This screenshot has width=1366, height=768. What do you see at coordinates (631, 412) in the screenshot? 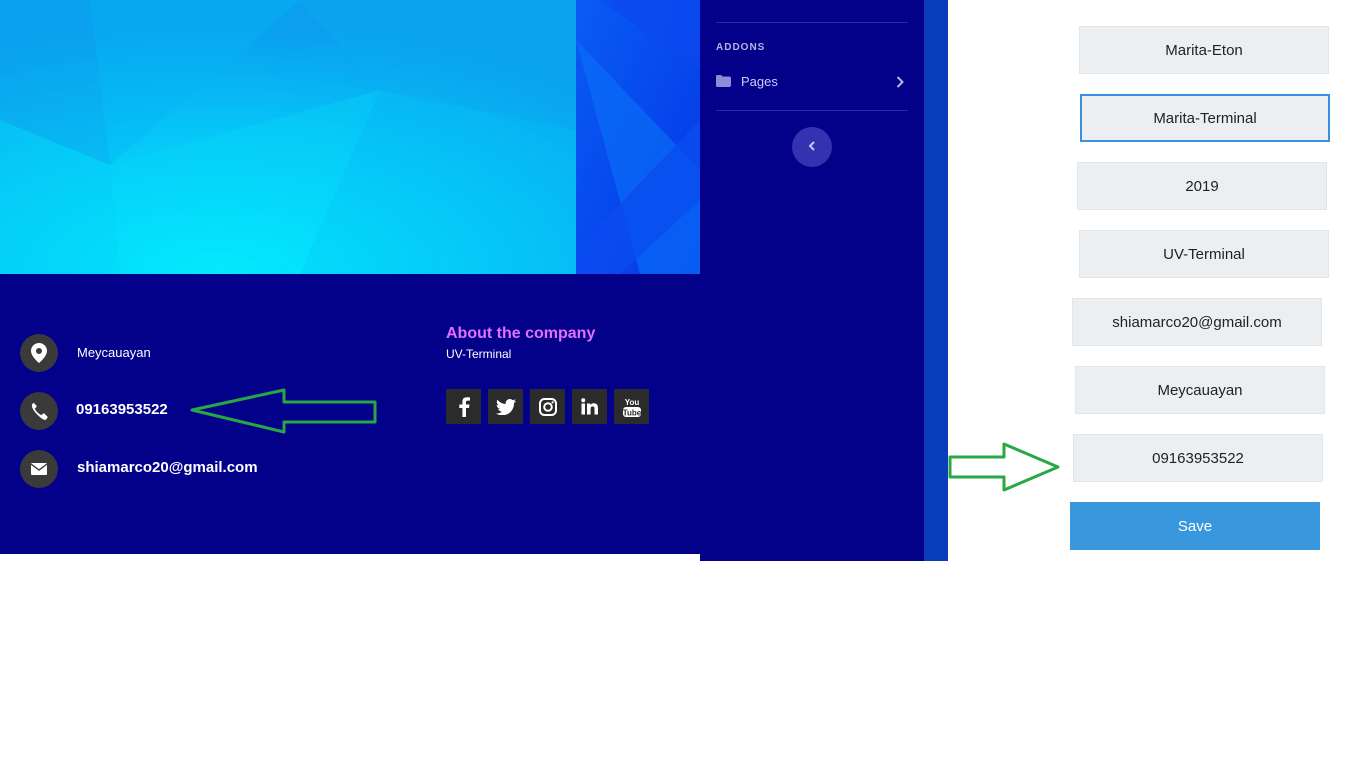
I see `svg-text: Tube` at bounding box center [631, 412].